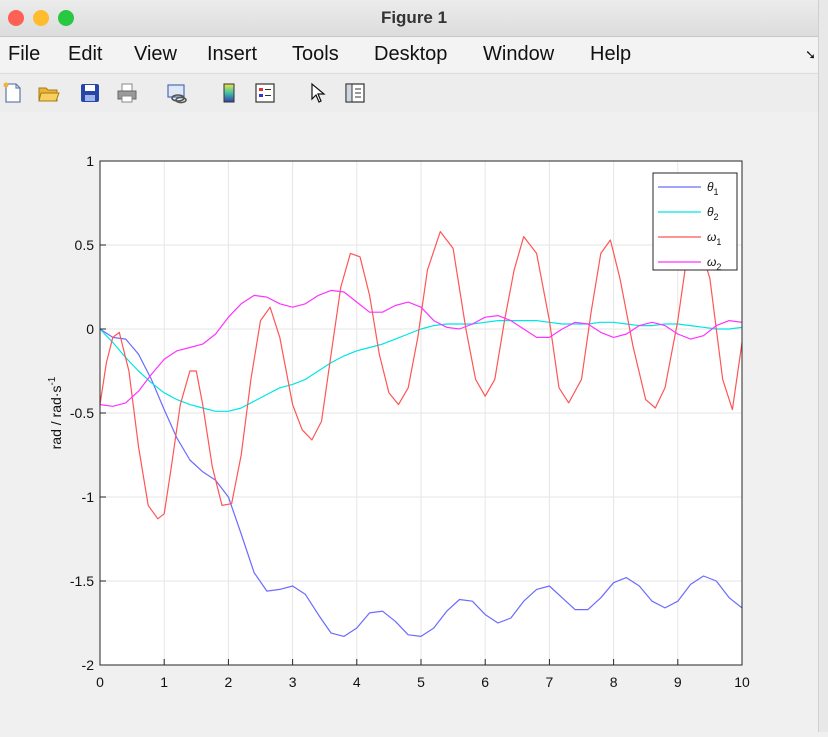 This screenshot has width=828, height=737. I want to click on pointer-icon, so click(318, 93).